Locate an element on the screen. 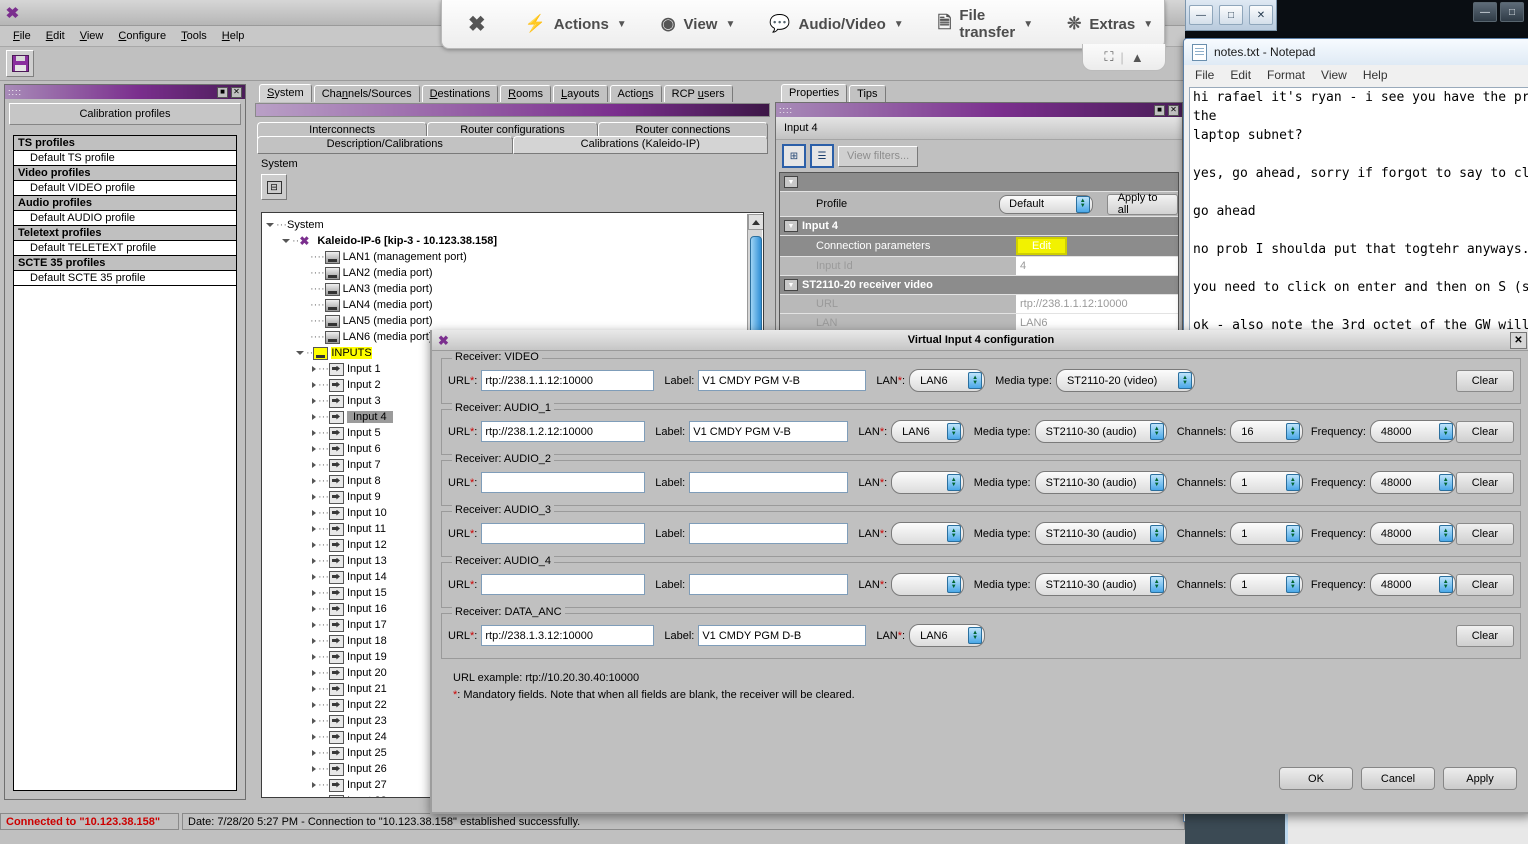  maximize-icon: ■ is located at coordinates (222, 92).